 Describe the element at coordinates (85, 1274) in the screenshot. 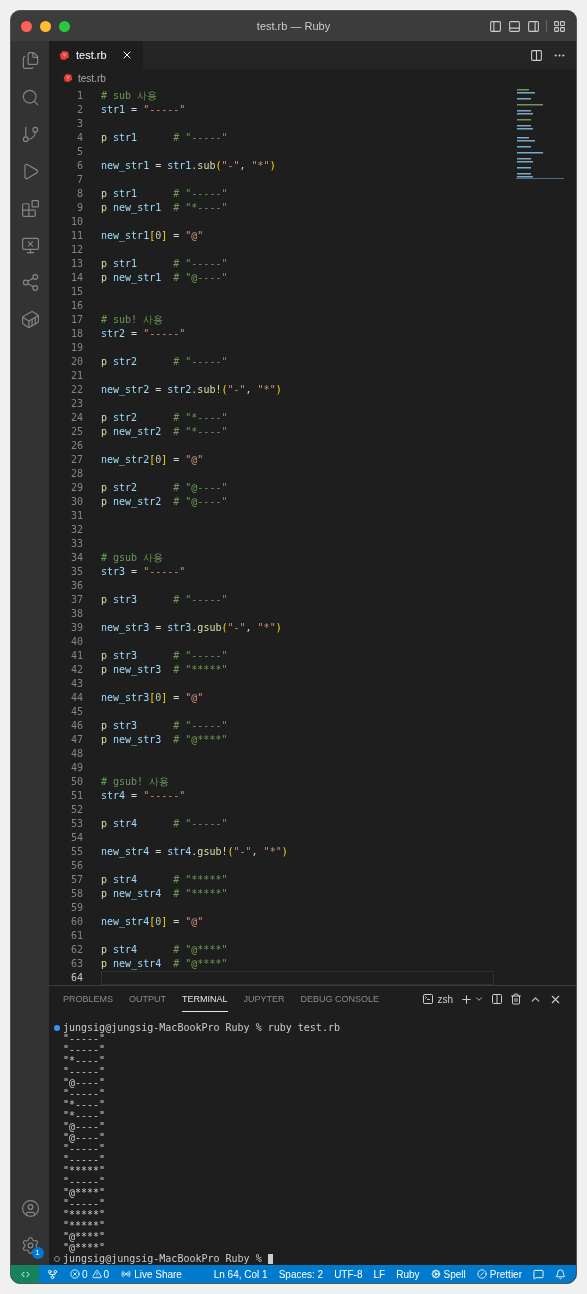

I see `error-count: 0` at that location.